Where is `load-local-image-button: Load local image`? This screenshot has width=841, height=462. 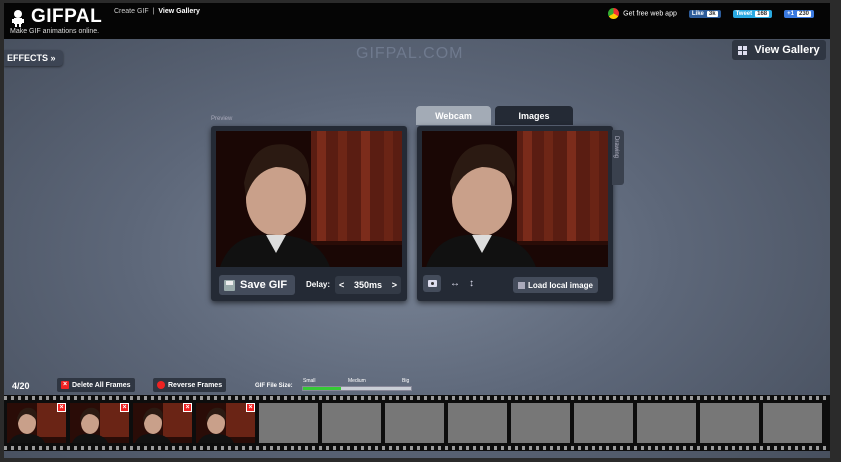 load-local-image-button: Load local image is located at coordinates (555, 285).